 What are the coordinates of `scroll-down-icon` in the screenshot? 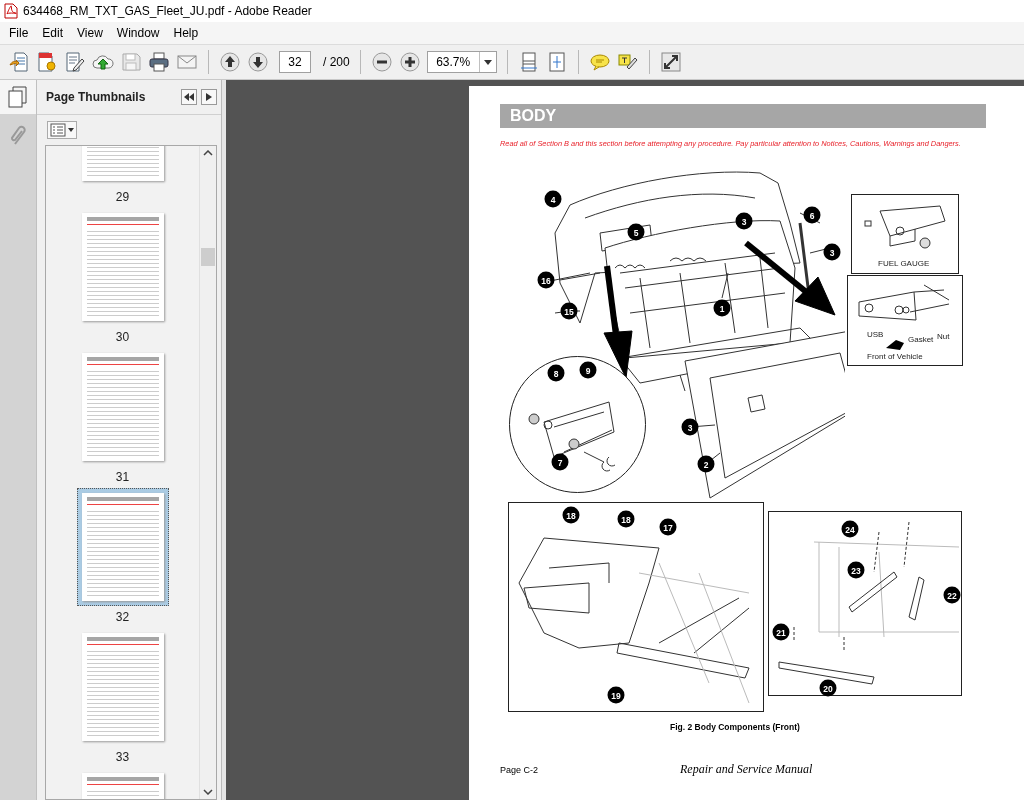 It's located at (208, 792).